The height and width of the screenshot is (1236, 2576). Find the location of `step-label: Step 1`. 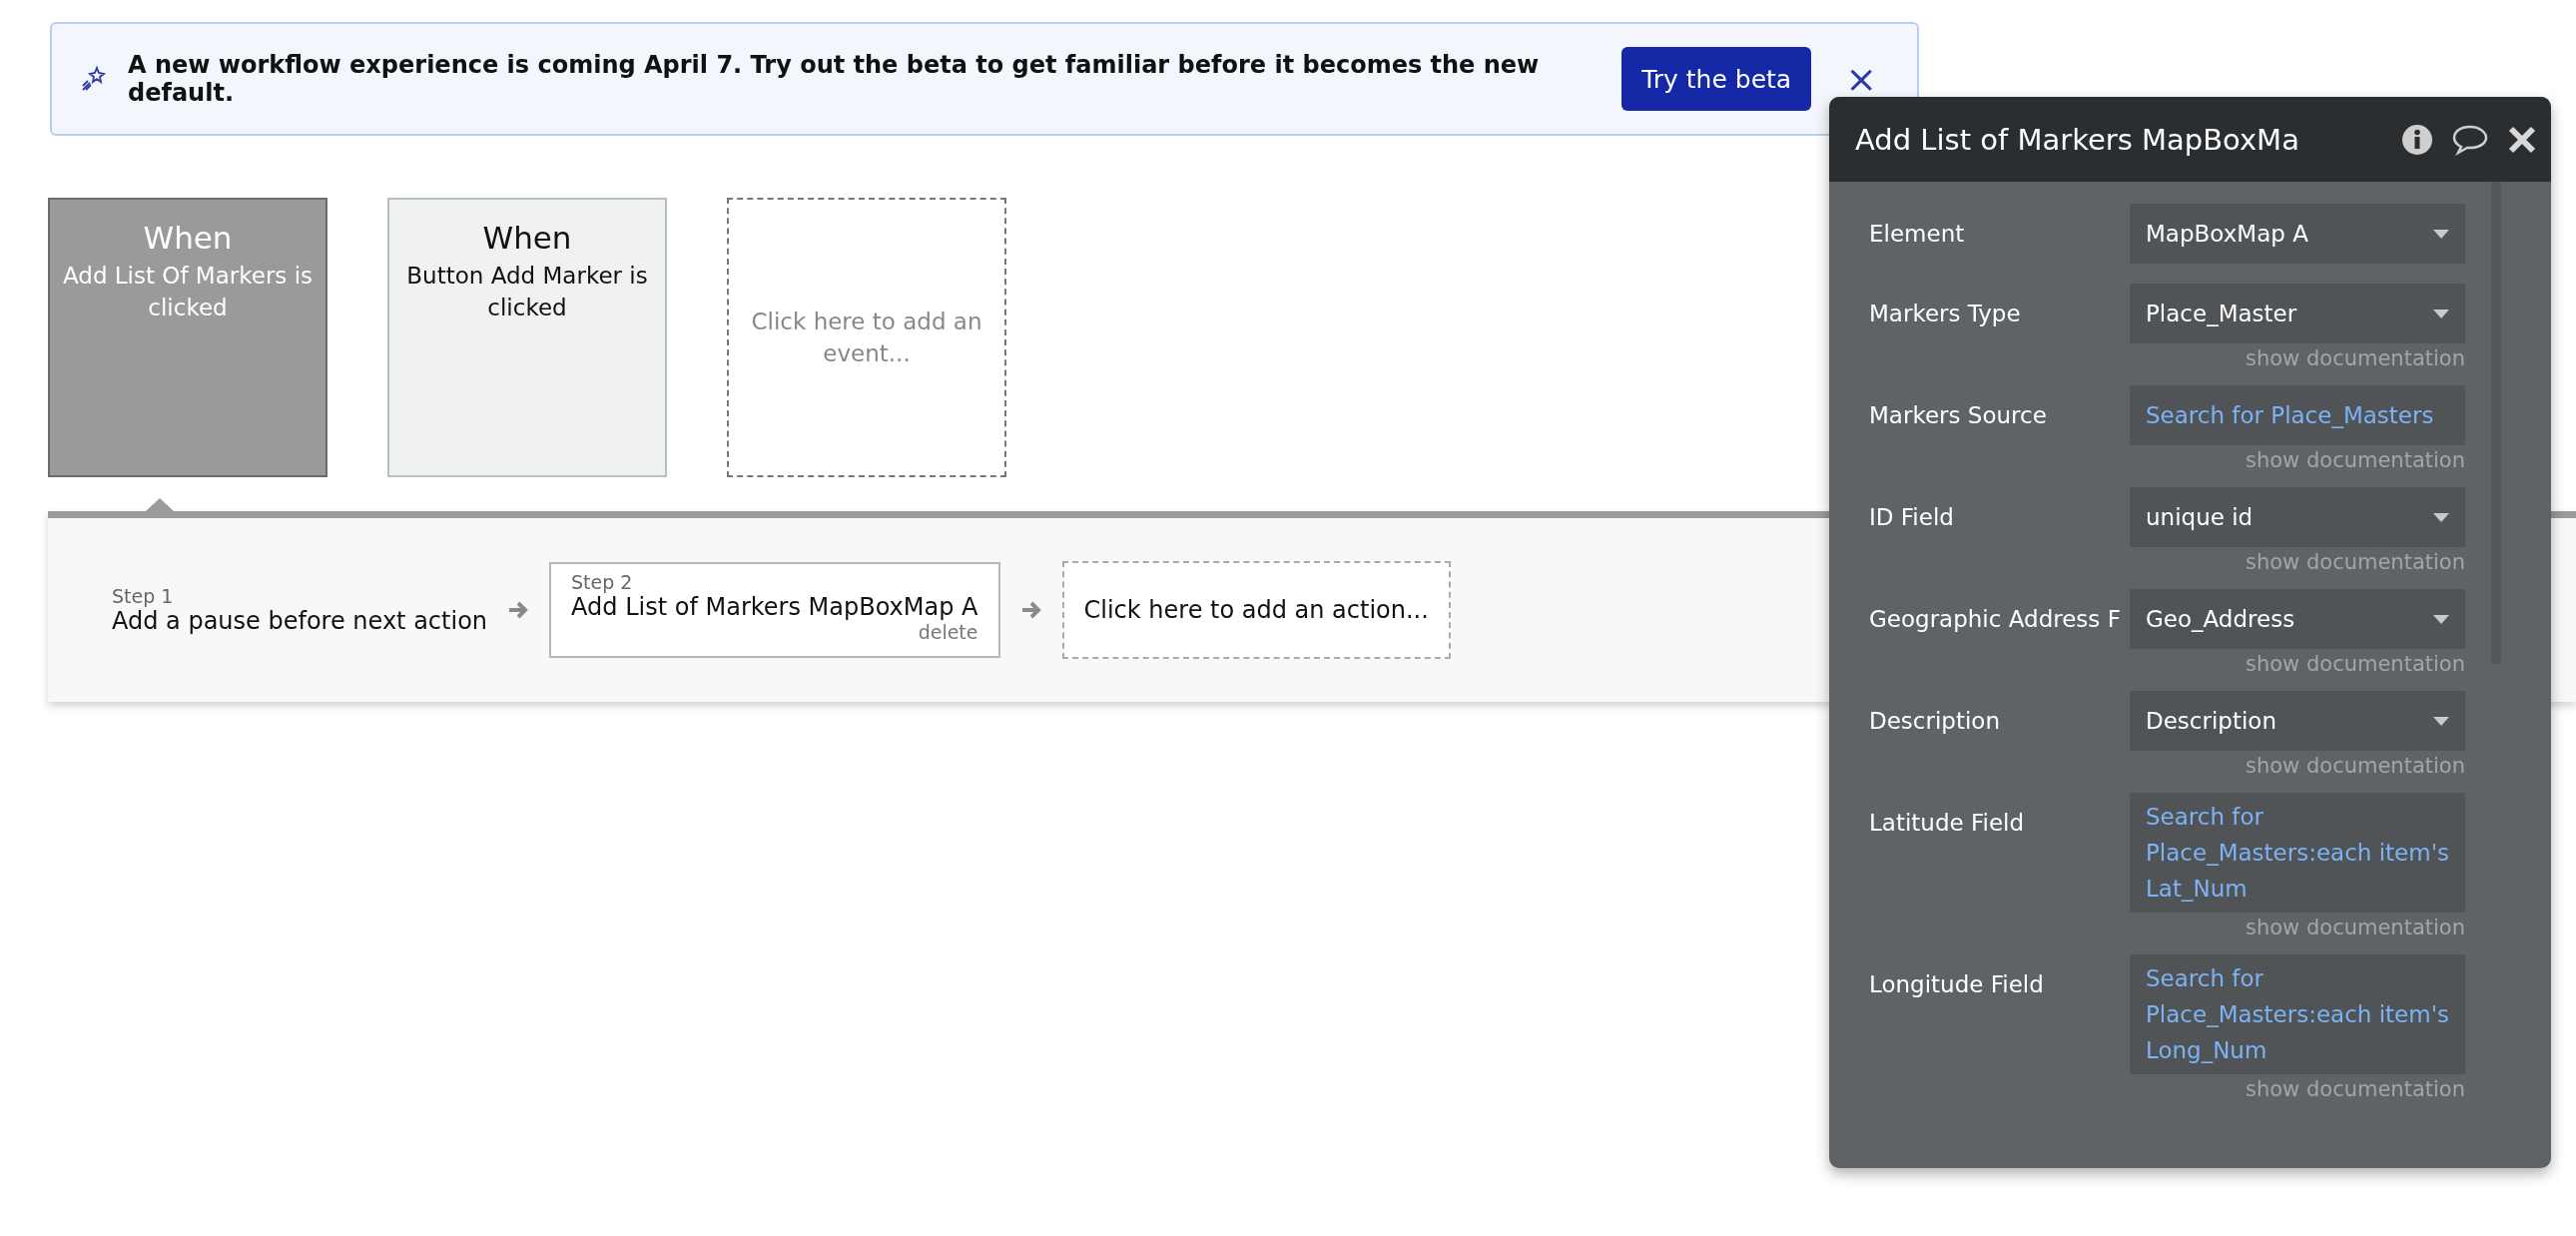

step-label: Step 1 is located at coordinates (144, 596).